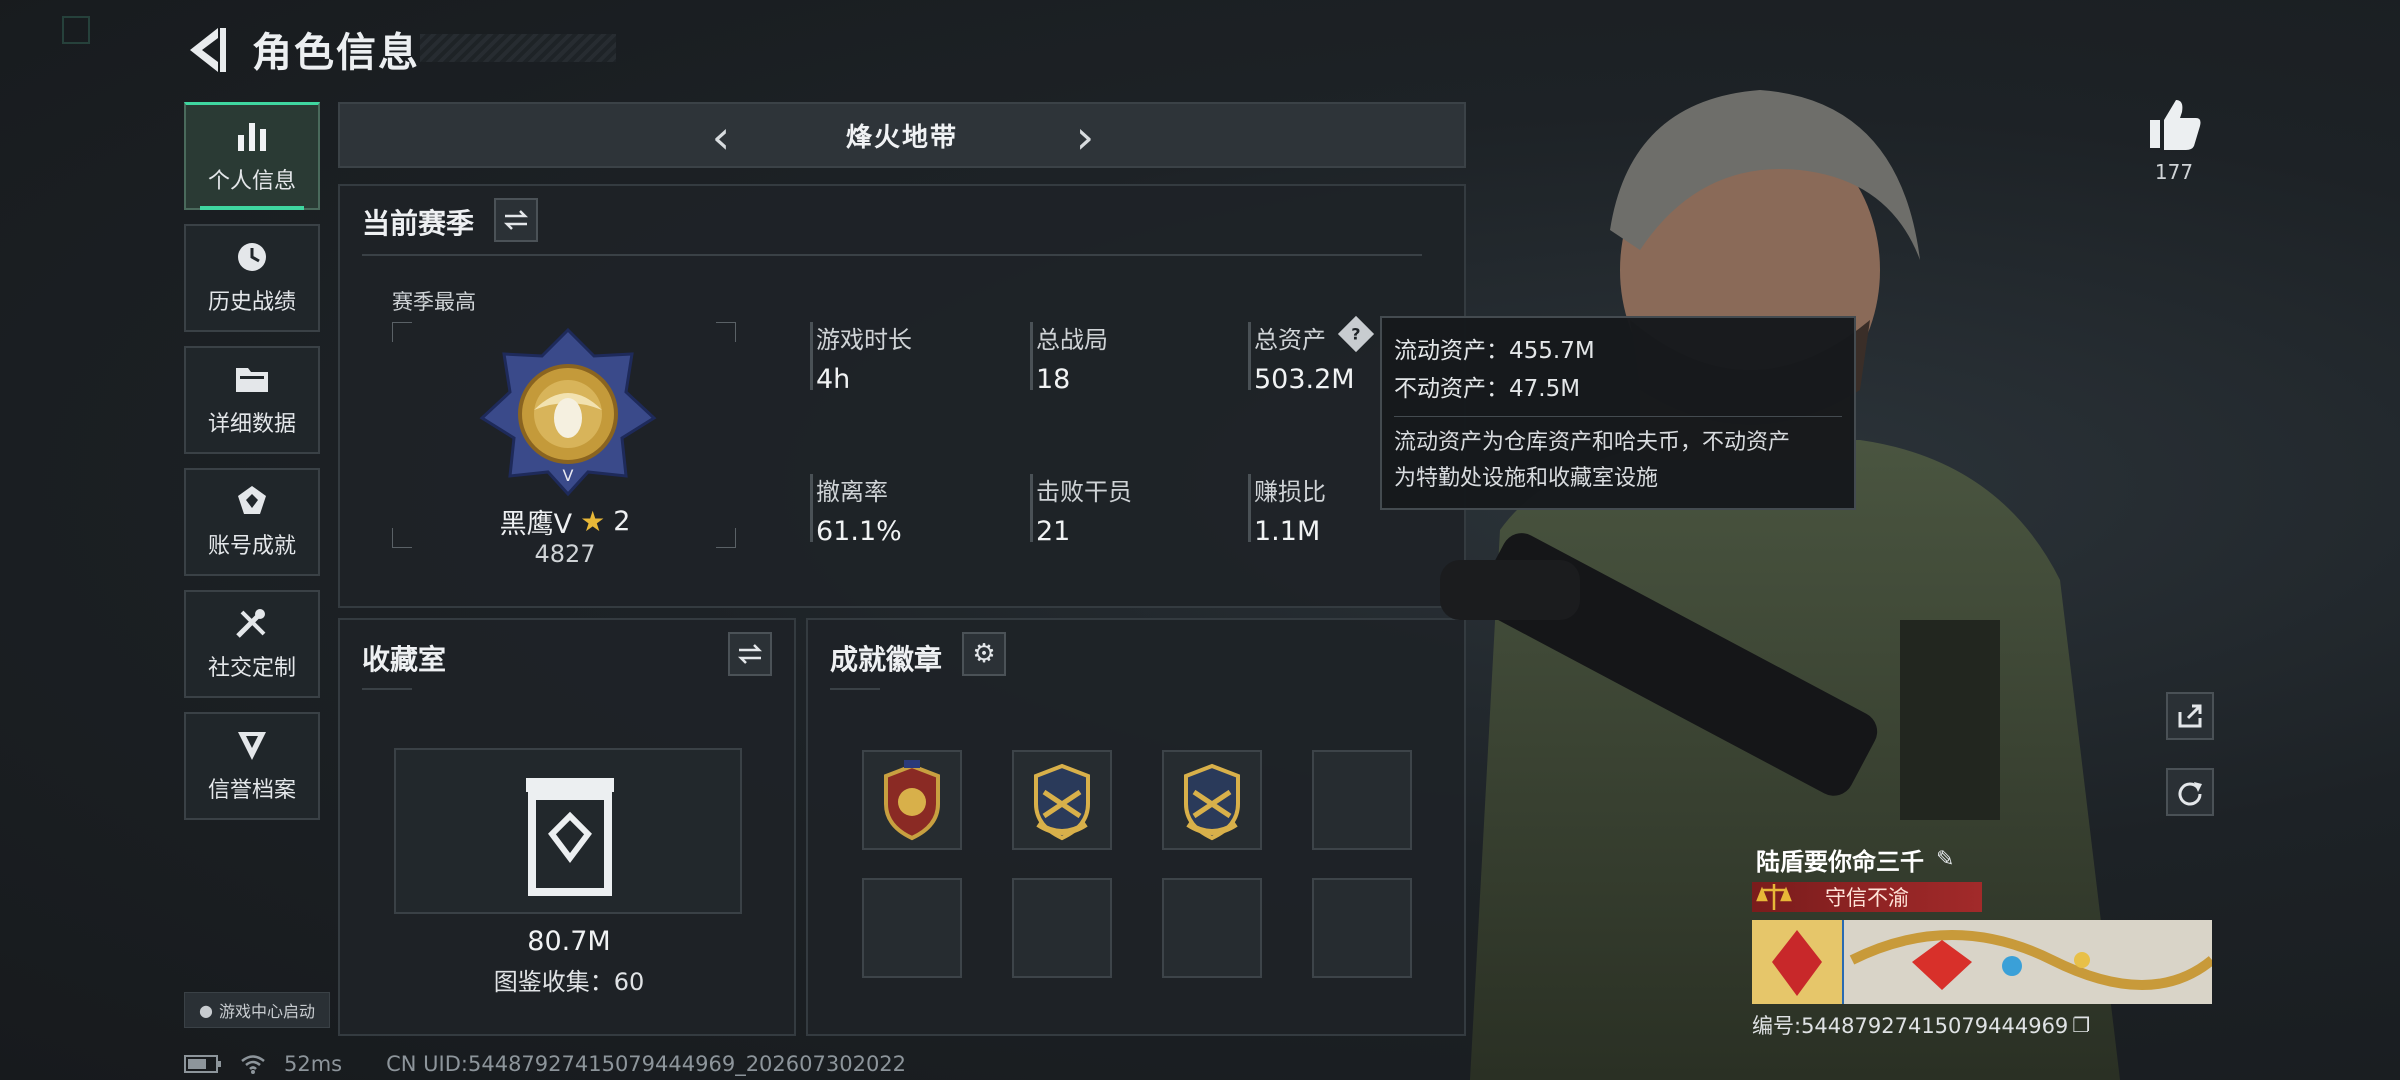 This screenshot has width=2400, height=1080. Describe the element at coordinates (1072, 340) in the screenshot. I see `stat-label-matches: 总战局` at that location.